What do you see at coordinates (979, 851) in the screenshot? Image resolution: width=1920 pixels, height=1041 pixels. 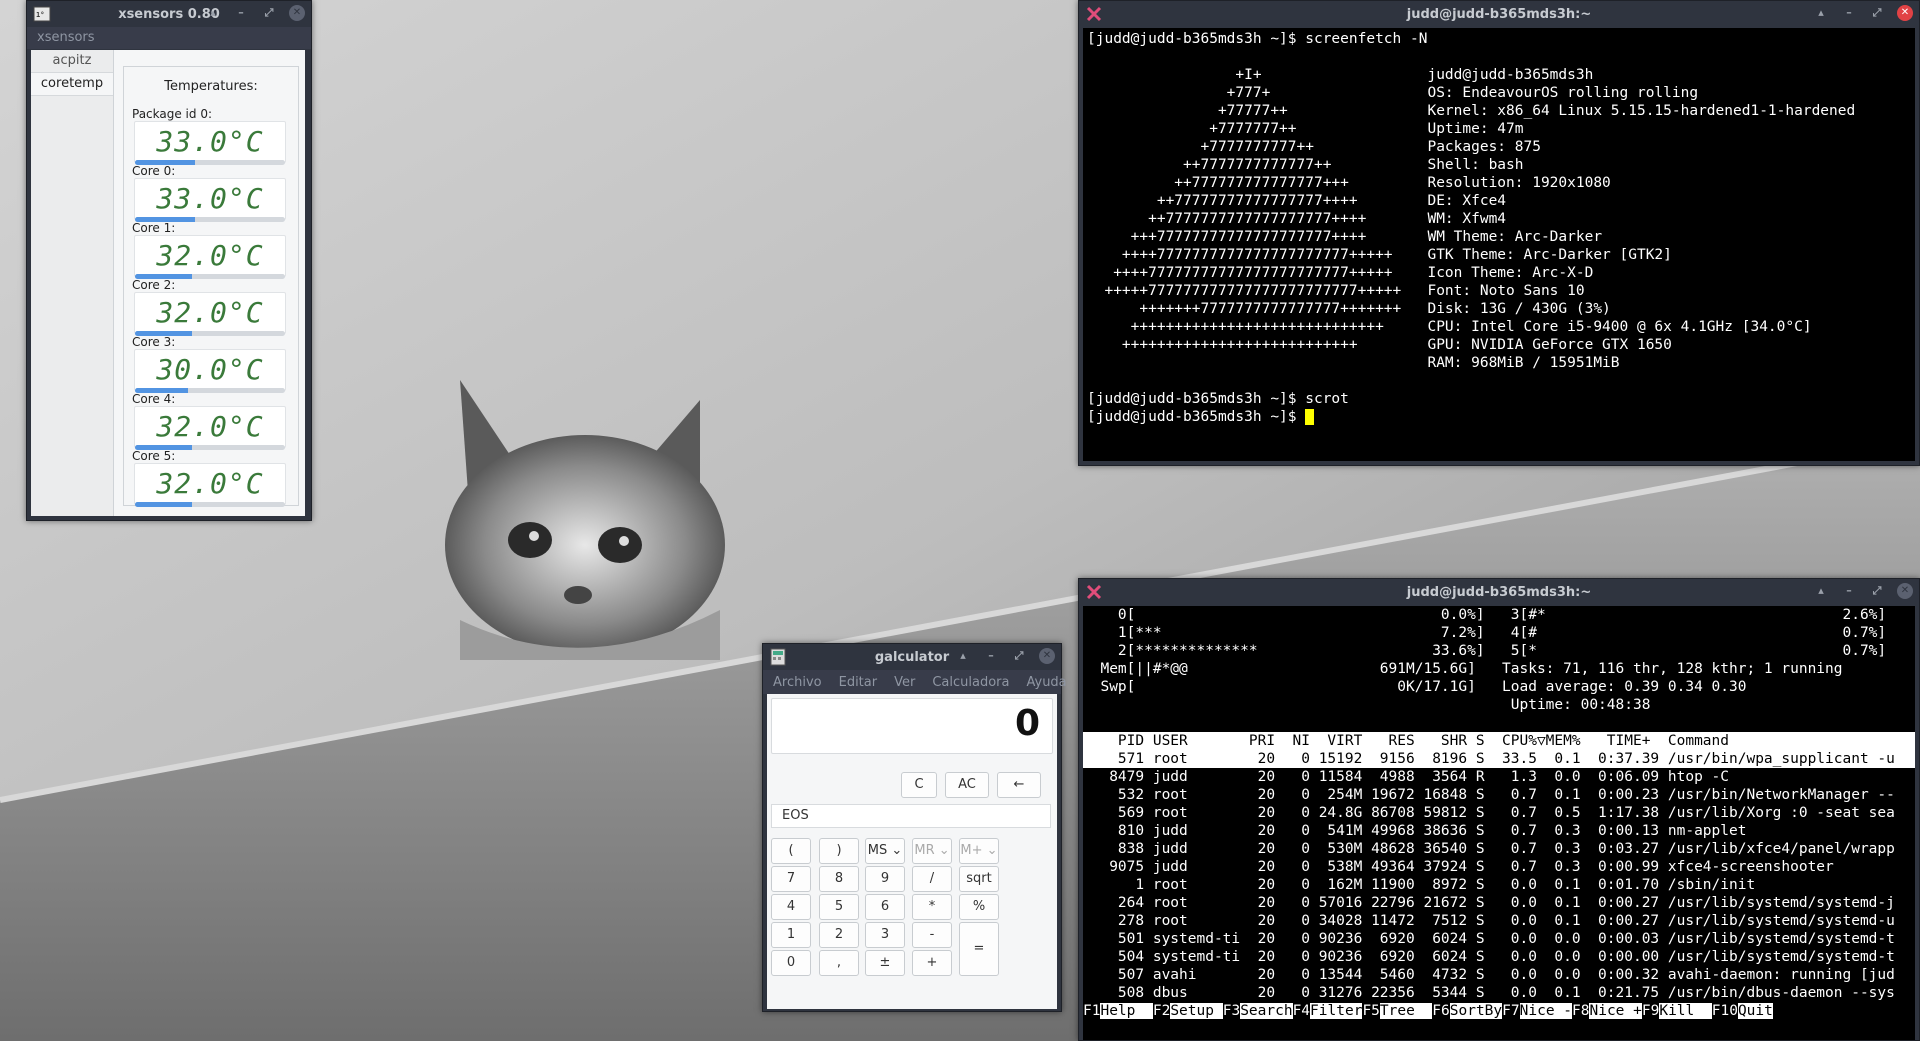 I see `calculator-key: M+ ⌄` at bounding box center [979, 851].